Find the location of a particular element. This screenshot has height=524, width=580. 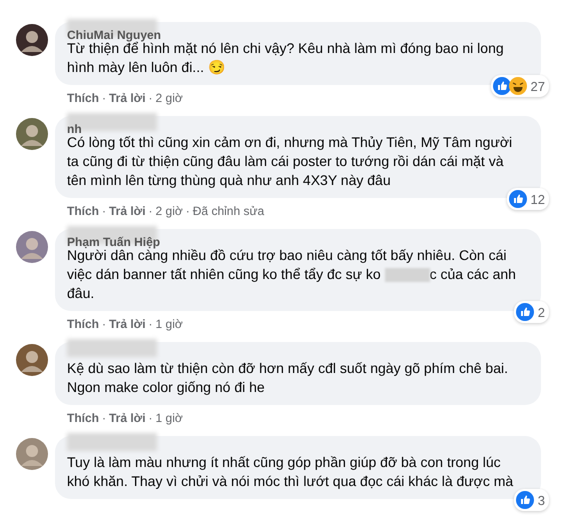

author-name: ChiuMai Nguyen is located at coordinates (114, 35).